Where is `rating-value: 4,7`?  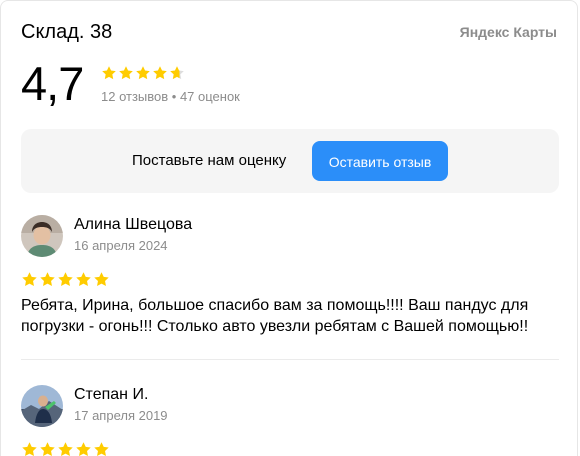
rating-value: 4,7 is located at coordinates (52, 83).